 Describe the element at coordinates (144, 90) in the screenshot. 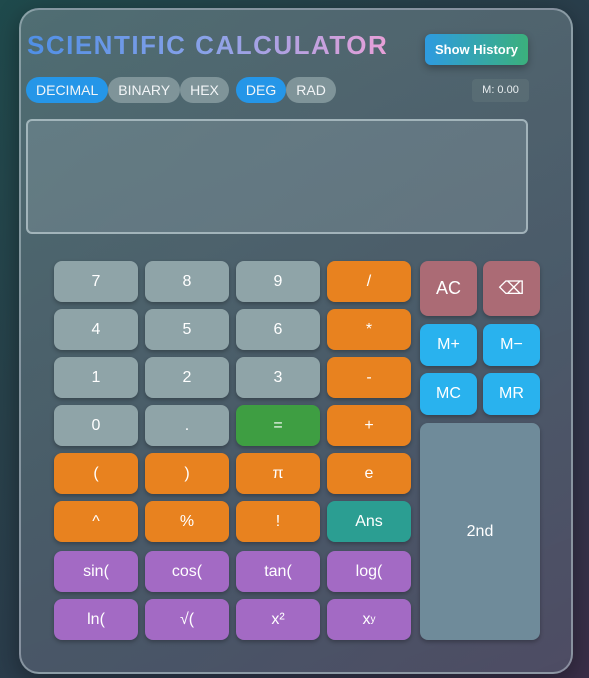

I see `mode-binary: BINARY` at that location.